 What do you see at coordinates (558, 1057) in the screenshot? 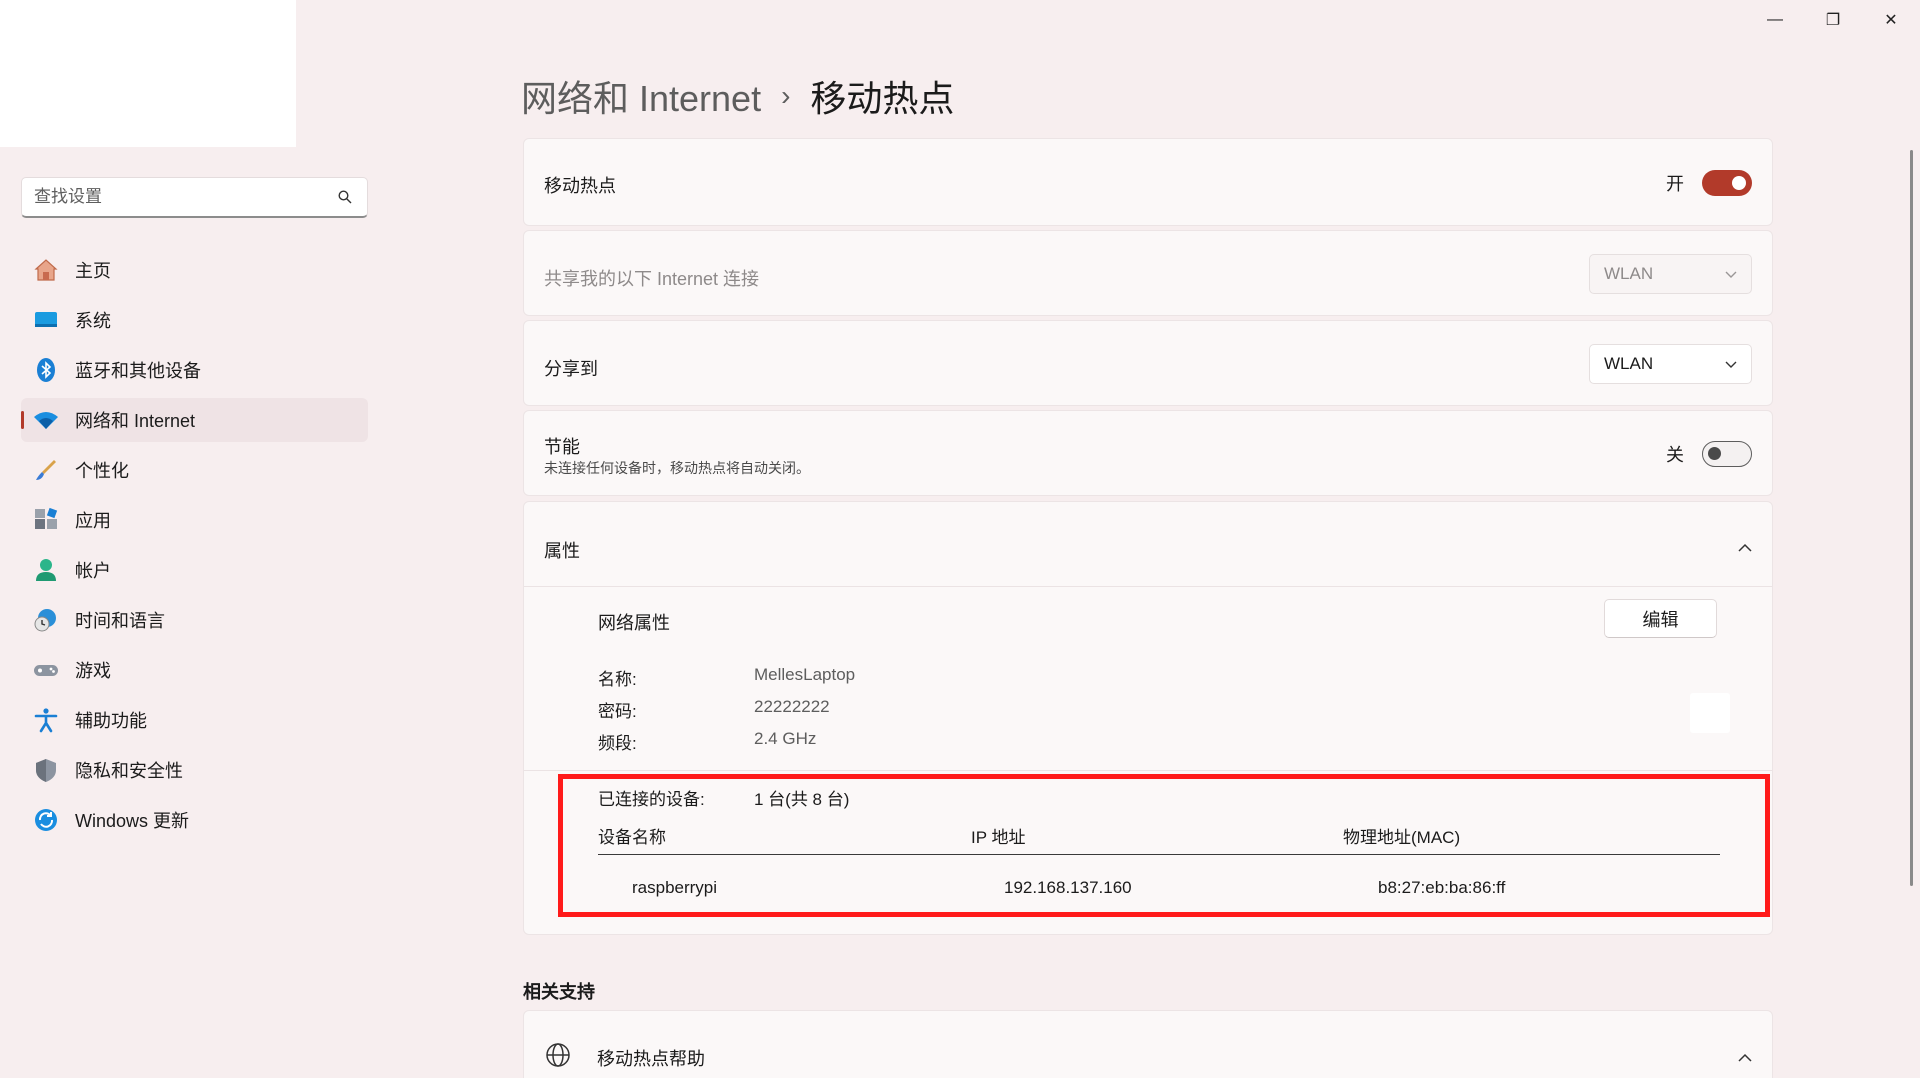
I see `globe-icon` at bounding box center [558, 1057].